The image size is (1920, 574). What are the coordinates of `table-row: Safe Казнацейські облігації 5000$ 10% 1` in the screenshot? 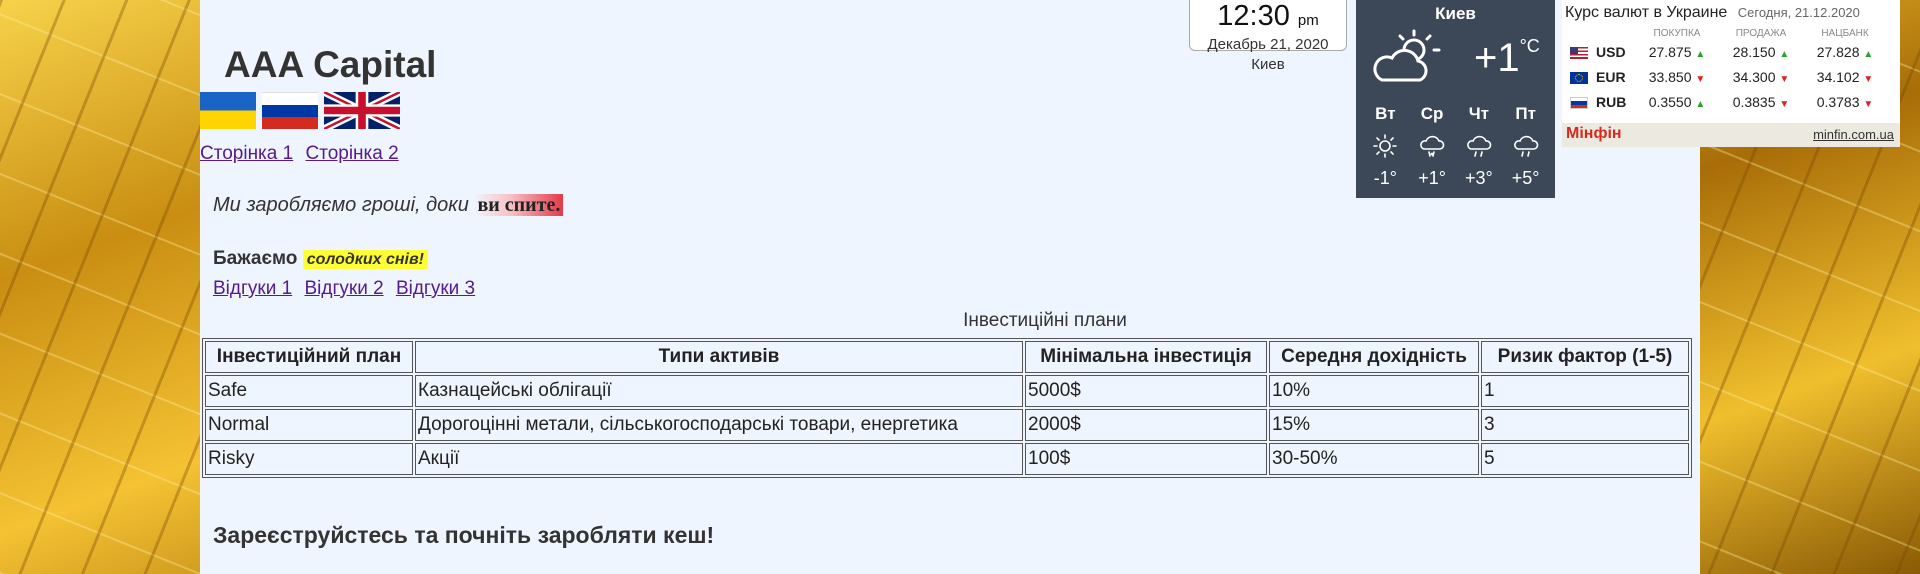 It's located at (947, 391).